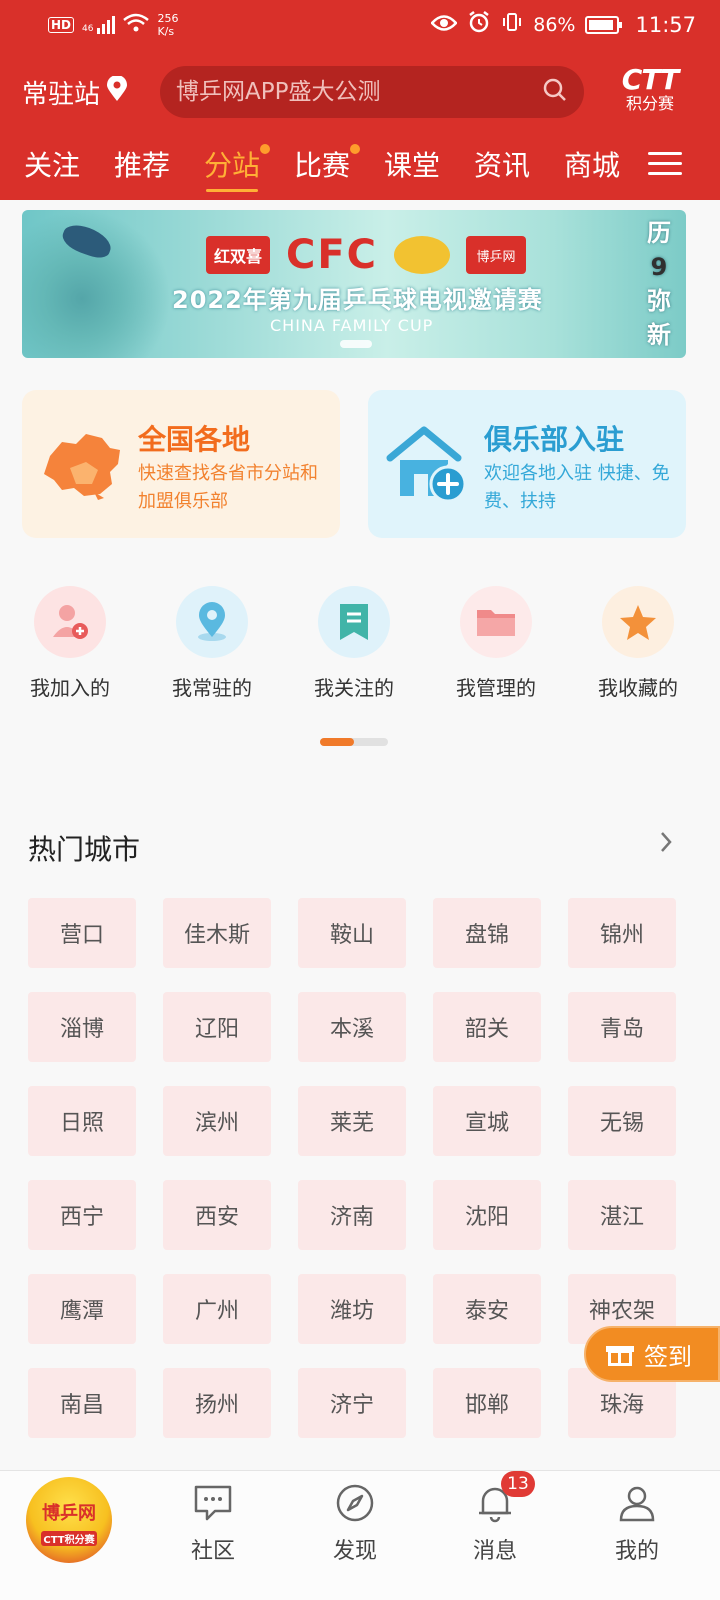 The width and height of the screenshot is (720, 1600). I want to click on home-logo-text: 博乒网, so click(69, 1513).